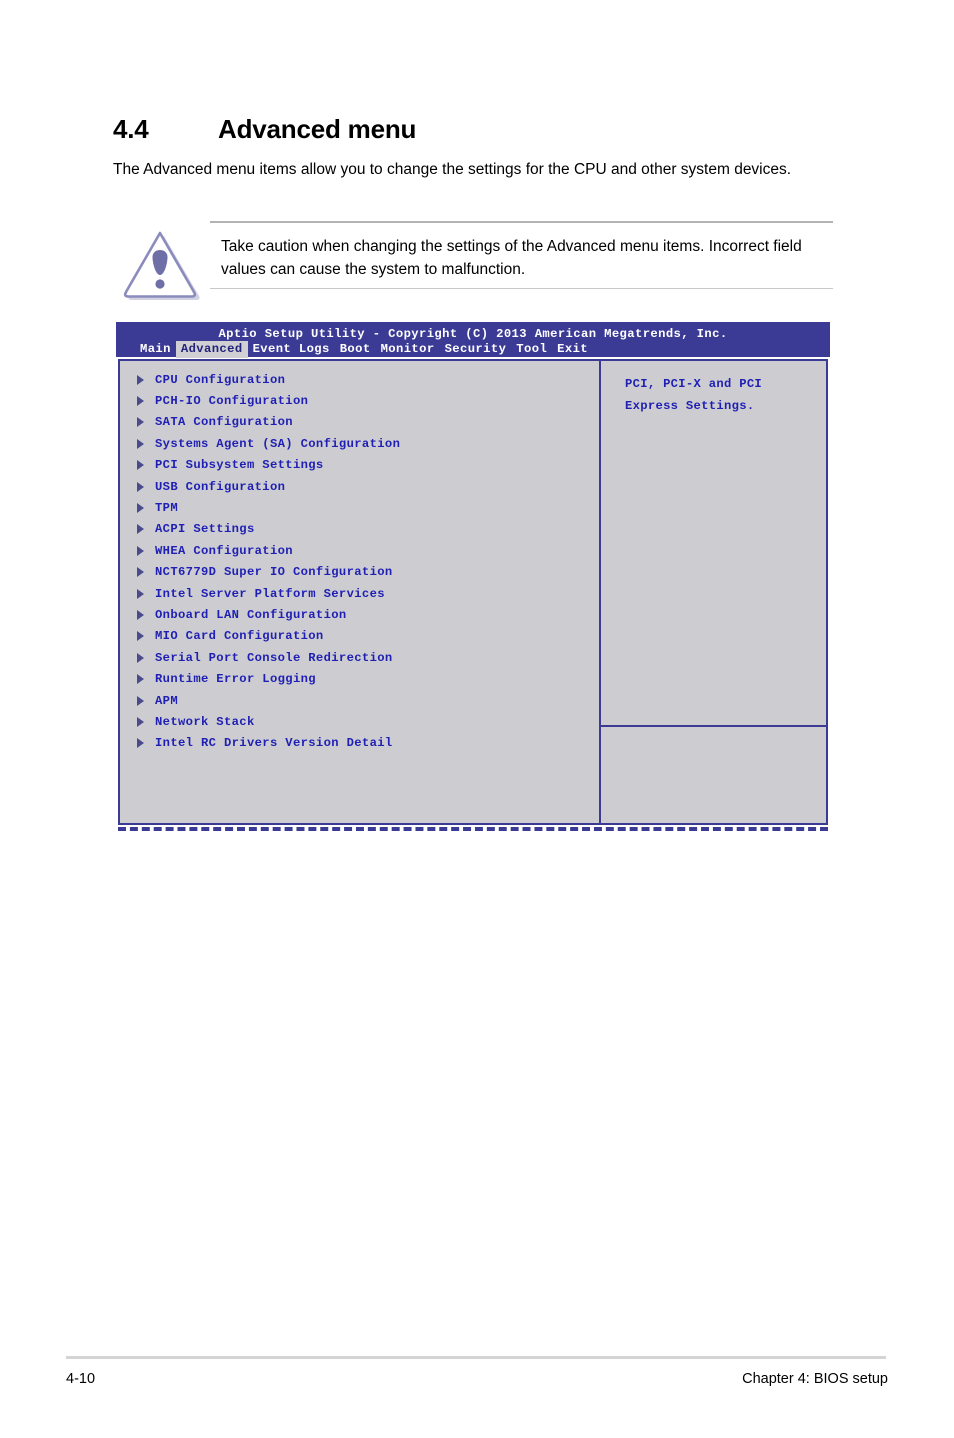 The height and width of the screenshot is (1438, 954). What do you see at coordinates (239, 465) in the screenshot?
I see `menu-item-label: PCI Subsystem Settings` at bounding box center [239, 465].